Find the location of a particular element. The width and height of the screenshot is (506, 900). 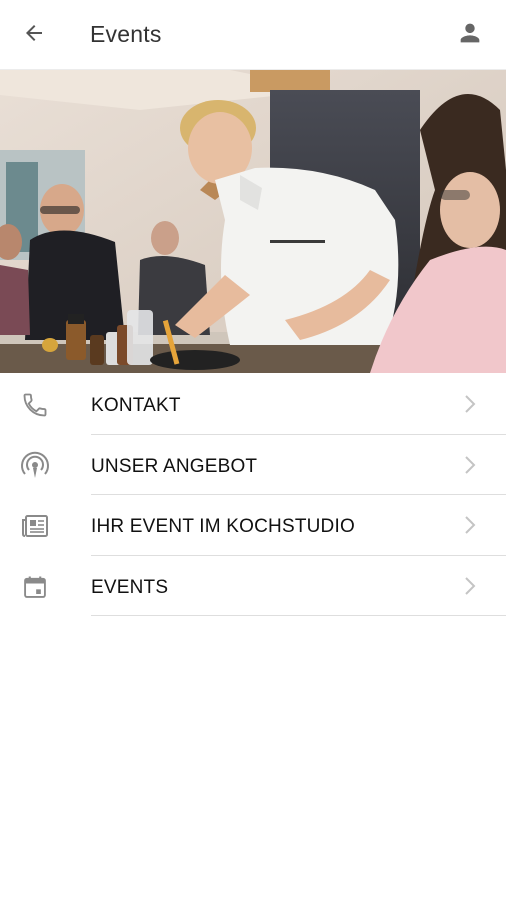

calendar-icon is located at coordinates (35, 587).